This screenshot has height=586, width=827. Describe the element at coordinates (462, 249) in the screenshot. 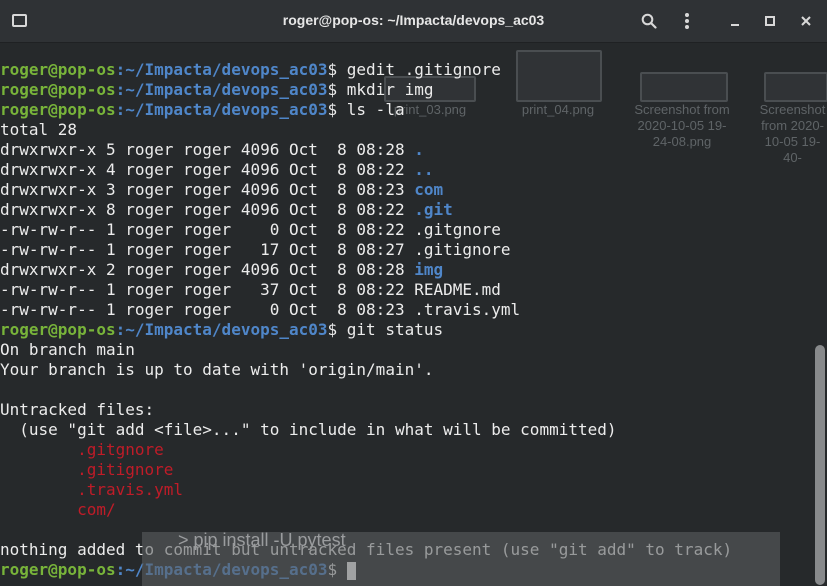

I see `ls-entry-name: .gitignore` at that location.